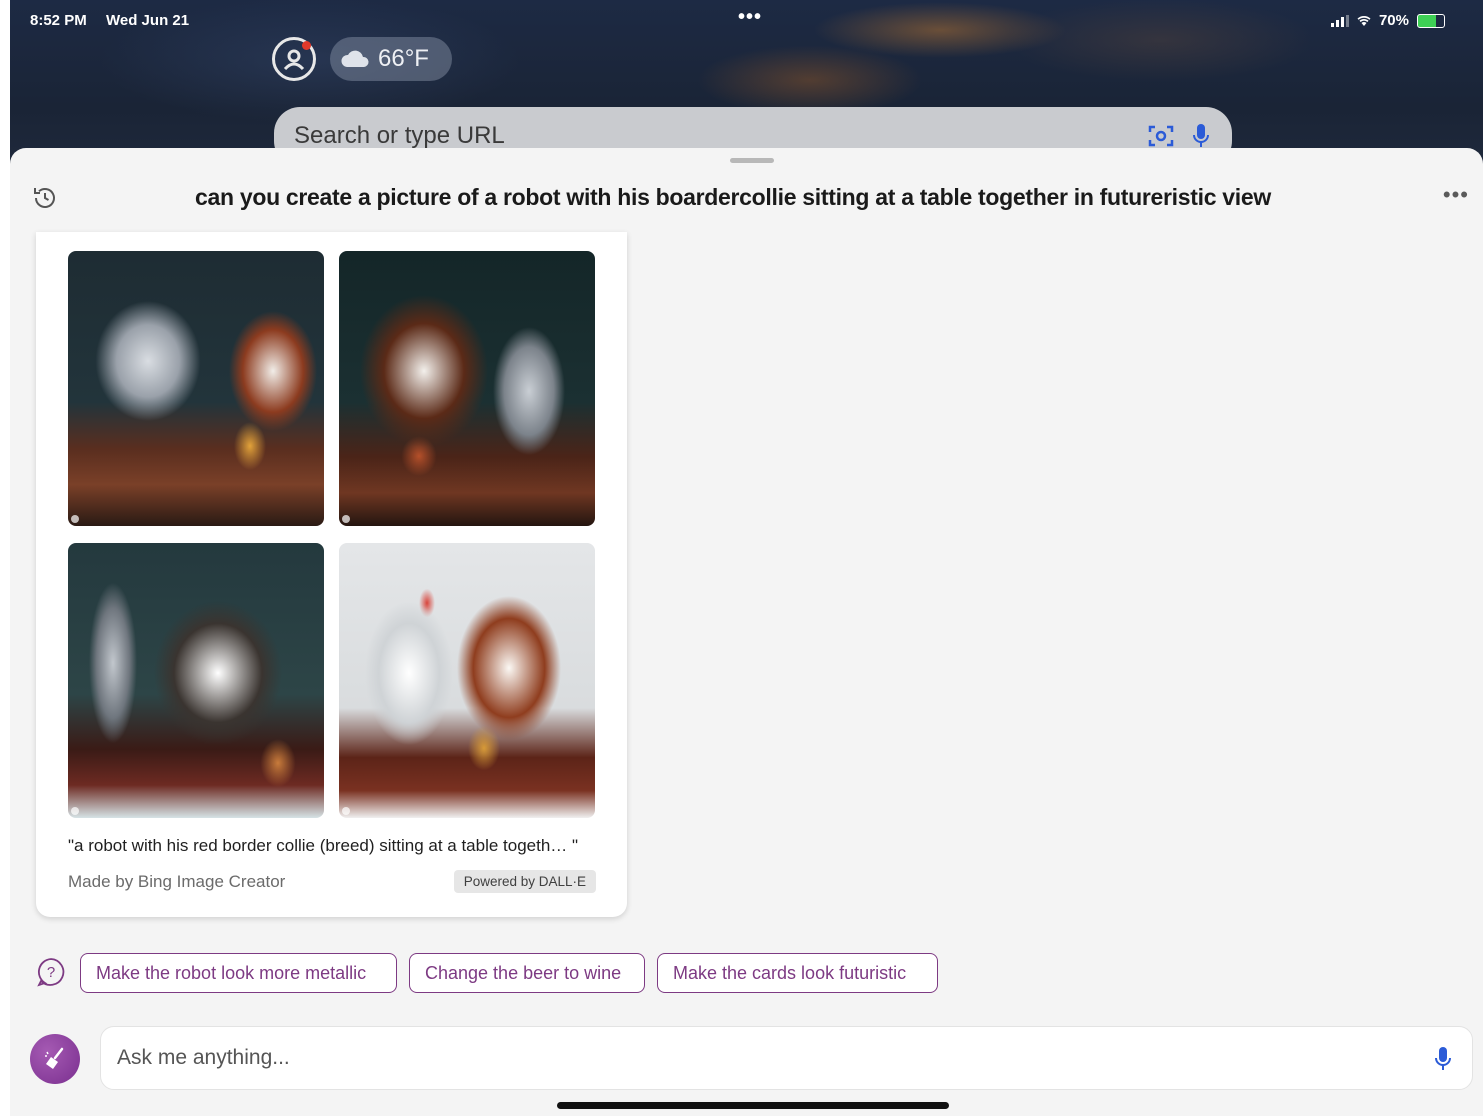  I want to click on weather-widget: 66°F, so click(391, 59).